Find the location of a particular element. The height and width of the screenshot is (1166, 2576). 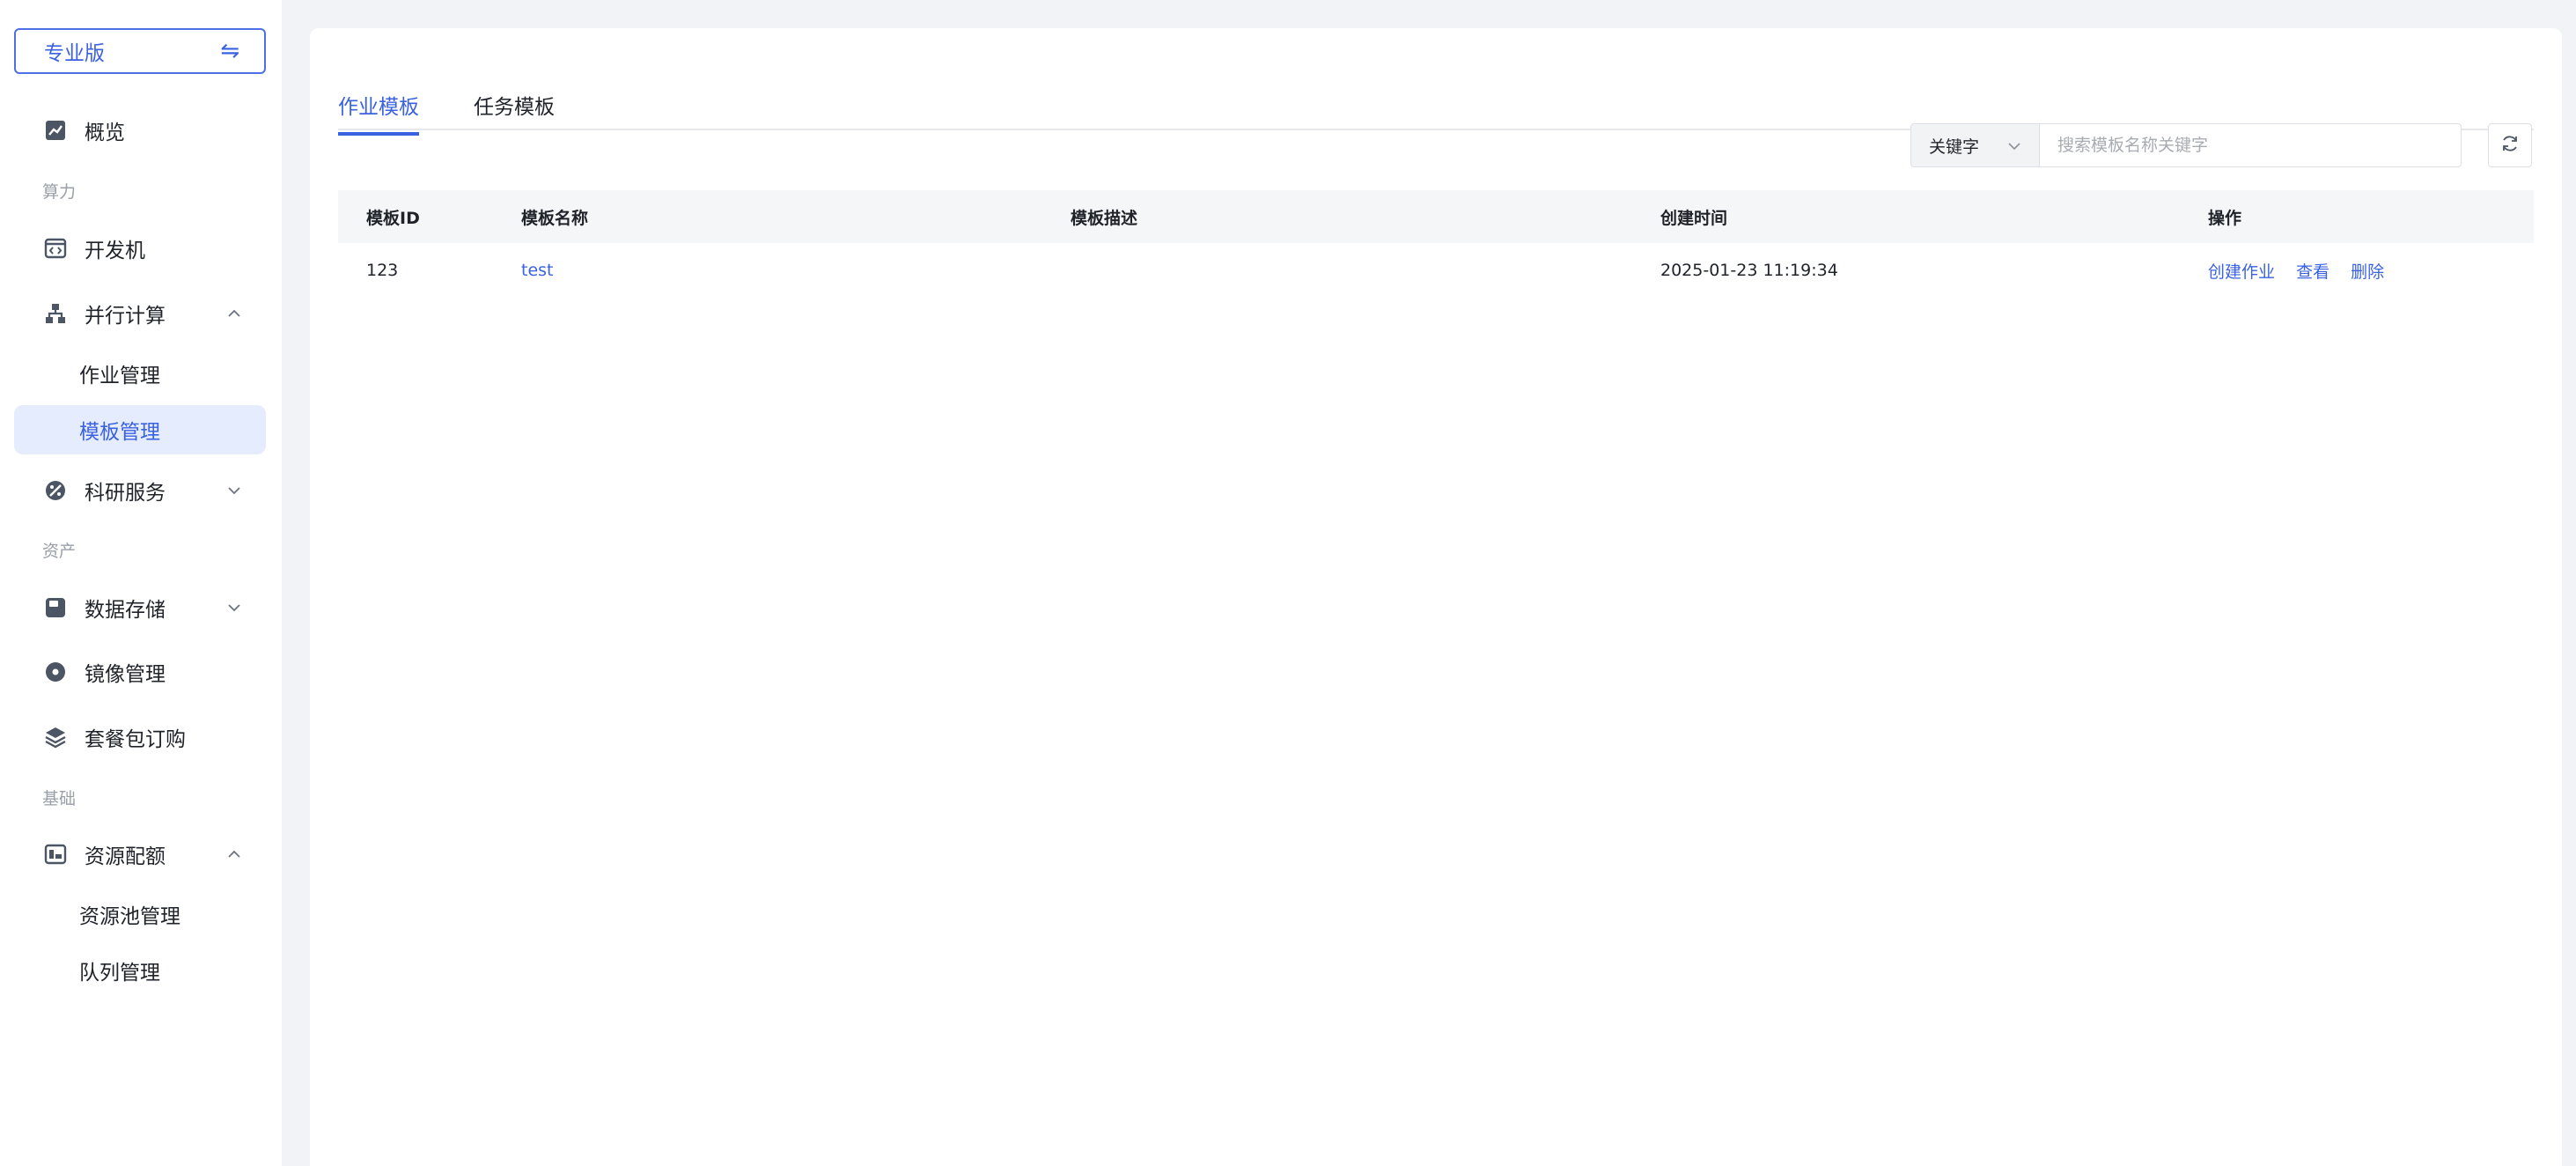

tab-task-template: 任务模板 is located at coordinates (515, 111).